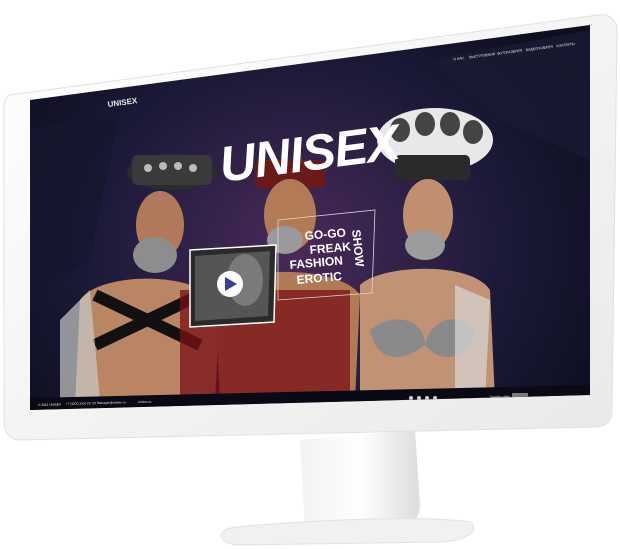 Image resolution: width=620 pixels, height=549 pixels. I want to click on vk-icon, so click(419, 398).